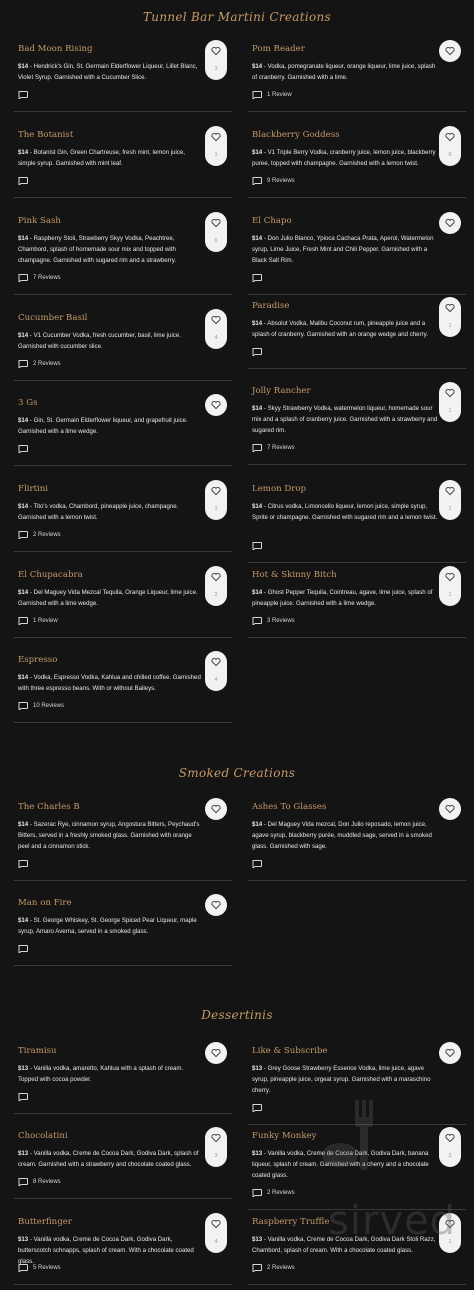 The width and height of the screenshot is (474, 1290). I want to click on section-title-martini: Tunnel Bar Martini Creations, so click(237, 17).